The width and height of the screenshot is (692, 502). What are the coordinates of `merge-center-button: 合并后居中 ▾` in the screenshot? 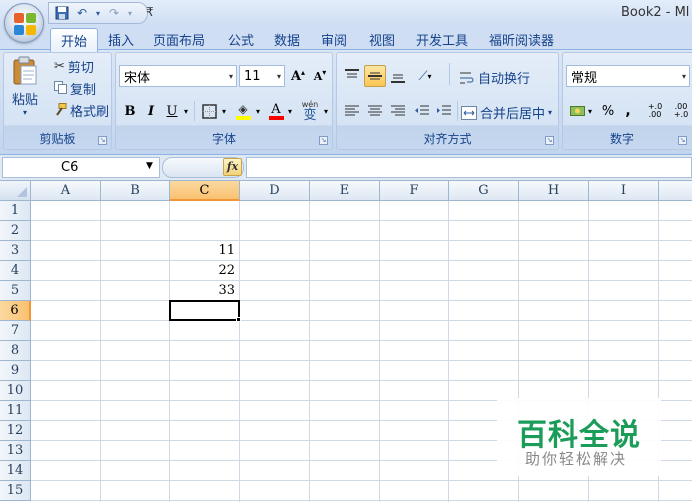 It's located at (506, 112).